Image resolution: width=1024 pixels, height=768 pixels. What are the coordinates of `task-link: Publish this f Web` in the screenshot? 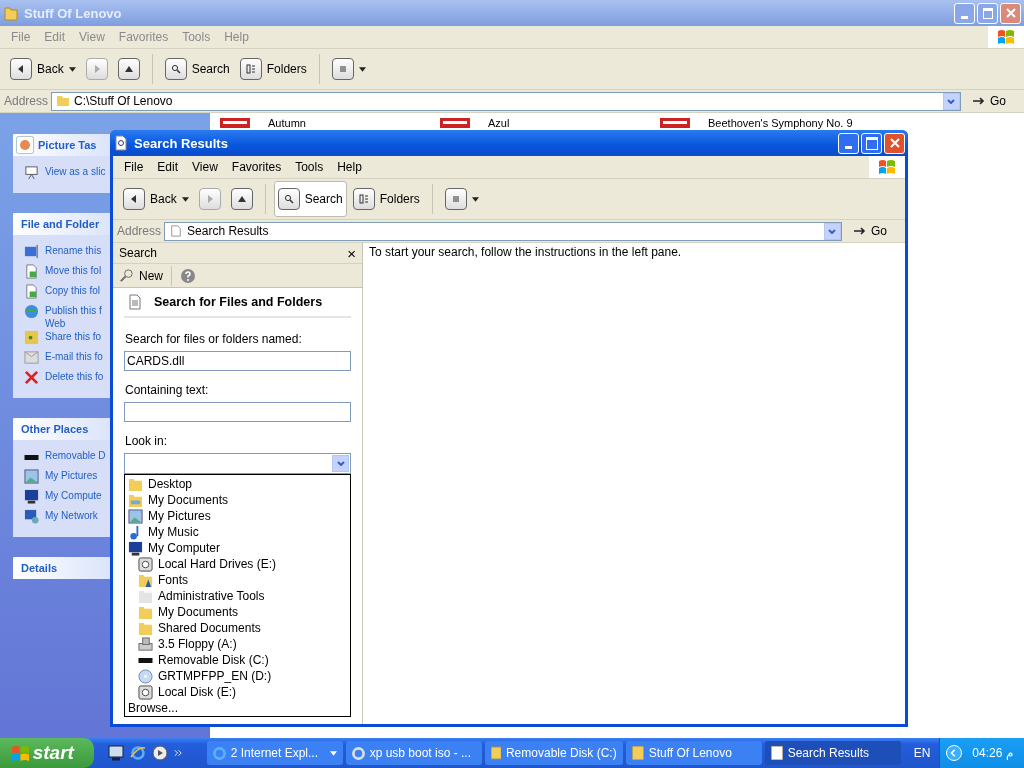 It's located at (73, 317).